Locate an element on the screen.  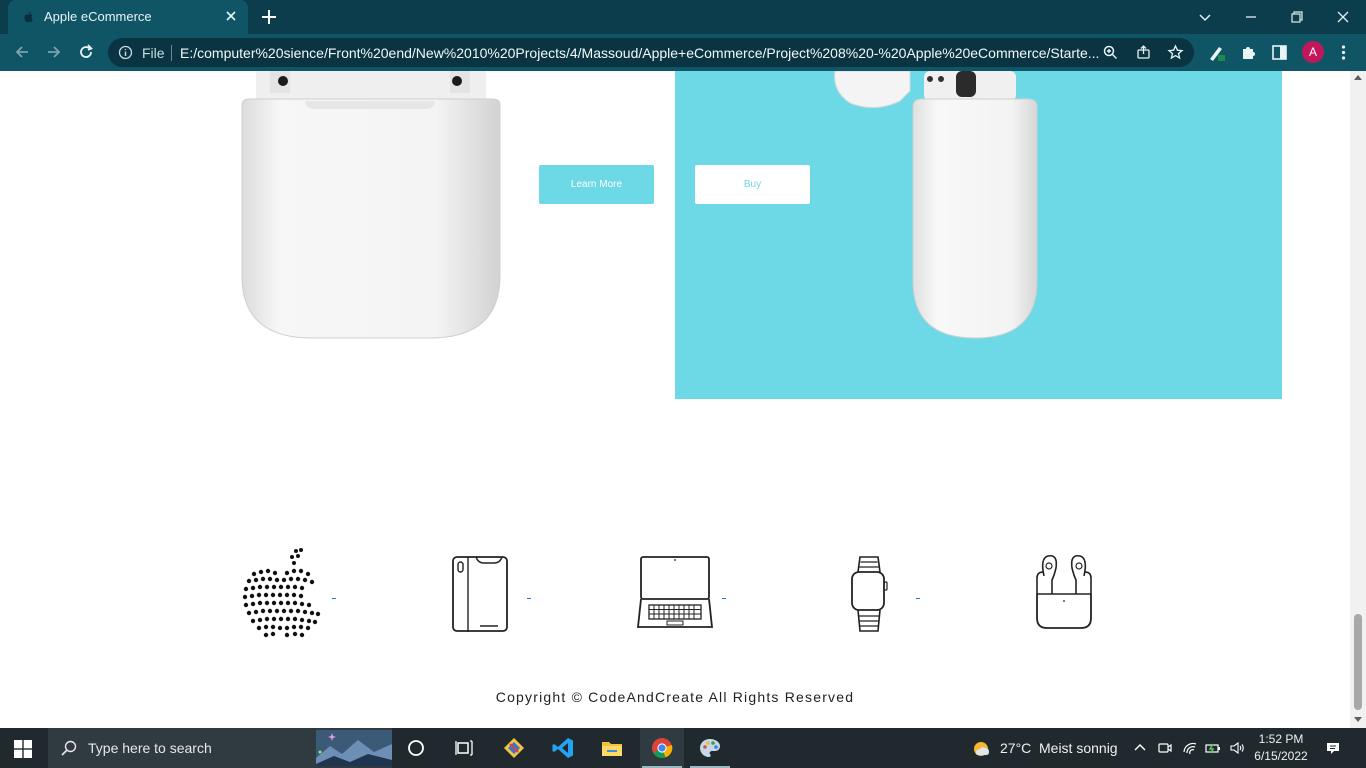
reload-icon is located at coordinates (86, 52).